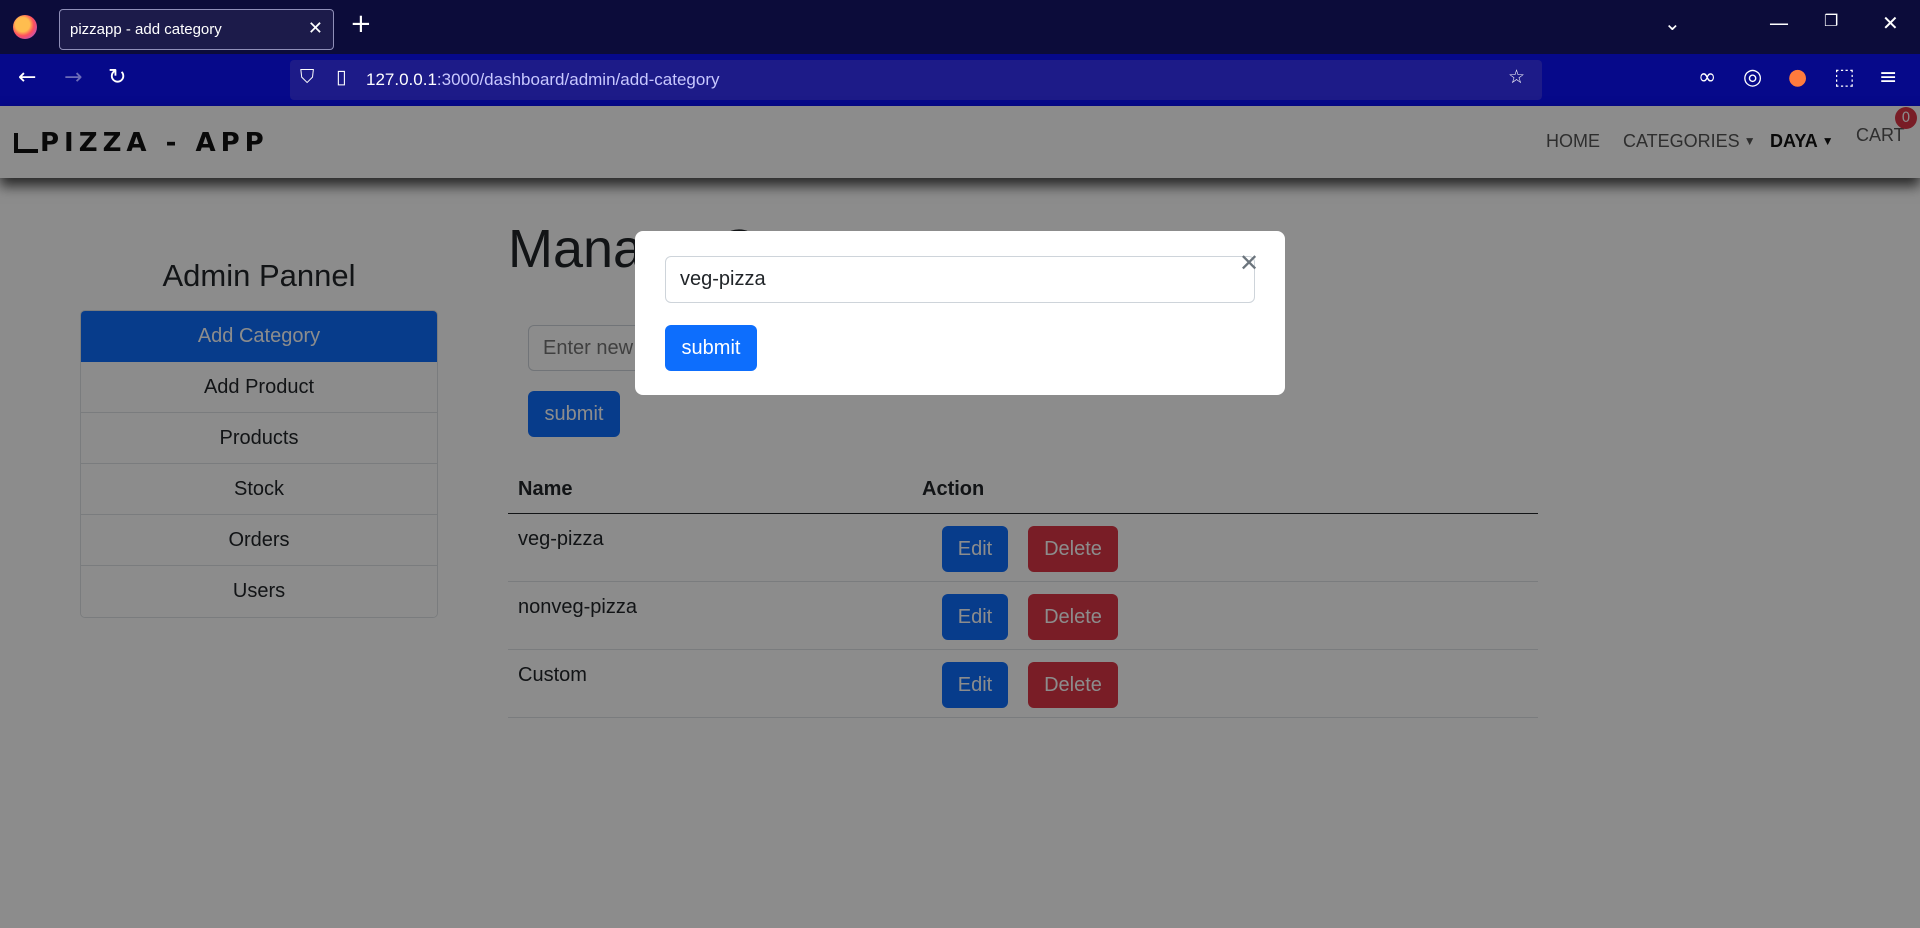 This screenshot has height=928, width=1920. Describe the element at coordinates (1888, 78) in the screenshot. I see `menu-hamburger-icon: ≡` at that location.